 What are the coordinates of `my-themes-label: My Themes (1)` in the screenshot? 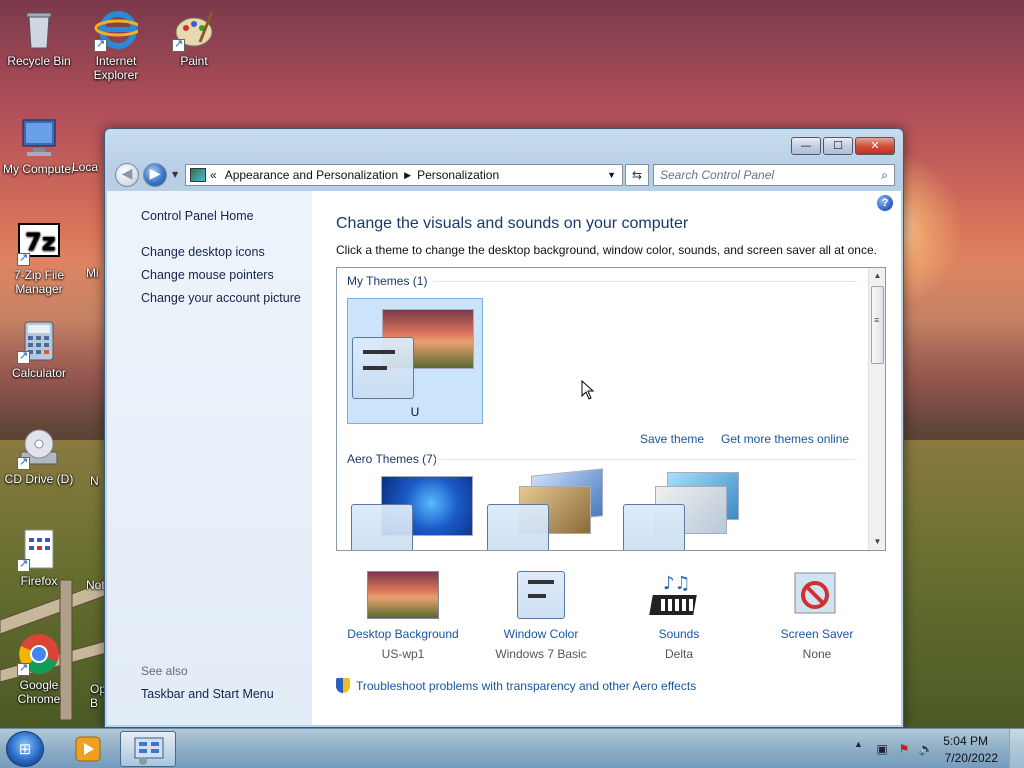 It's located at (387, 281).